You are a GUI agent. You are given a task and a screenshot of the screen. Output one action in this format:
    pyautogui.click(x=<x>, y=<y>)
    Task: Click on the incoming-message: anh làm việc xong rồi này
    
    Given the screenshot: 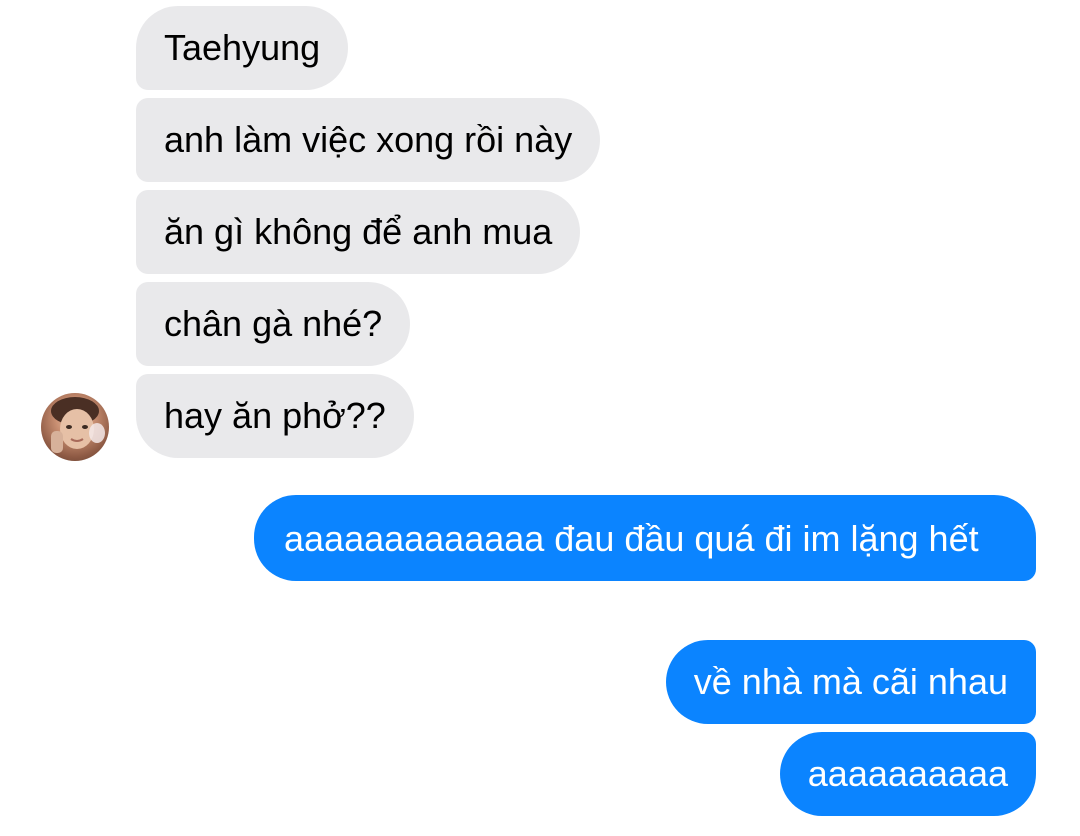 What is the action you would take?
    pyautogui.click(x=368, y=140)
    